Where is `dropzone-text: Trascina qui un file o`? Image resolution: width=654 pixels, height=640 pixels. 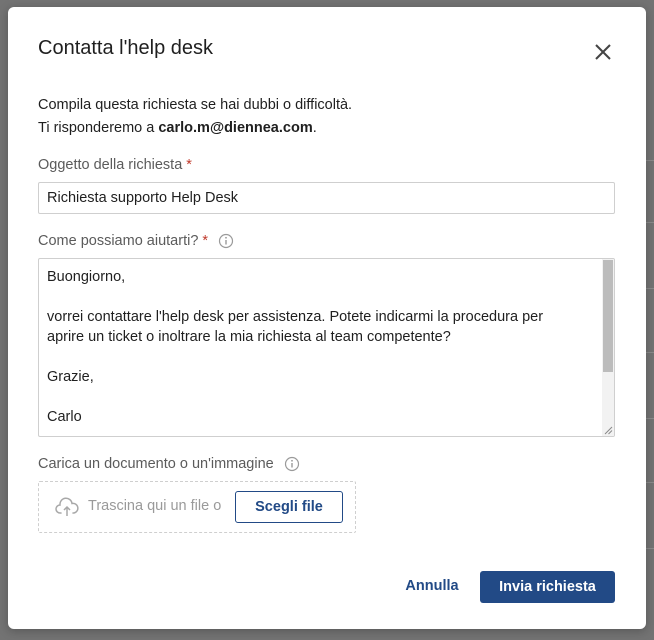 dropzone-text: Trascina qui un file o is located at coordinates (155, 506).